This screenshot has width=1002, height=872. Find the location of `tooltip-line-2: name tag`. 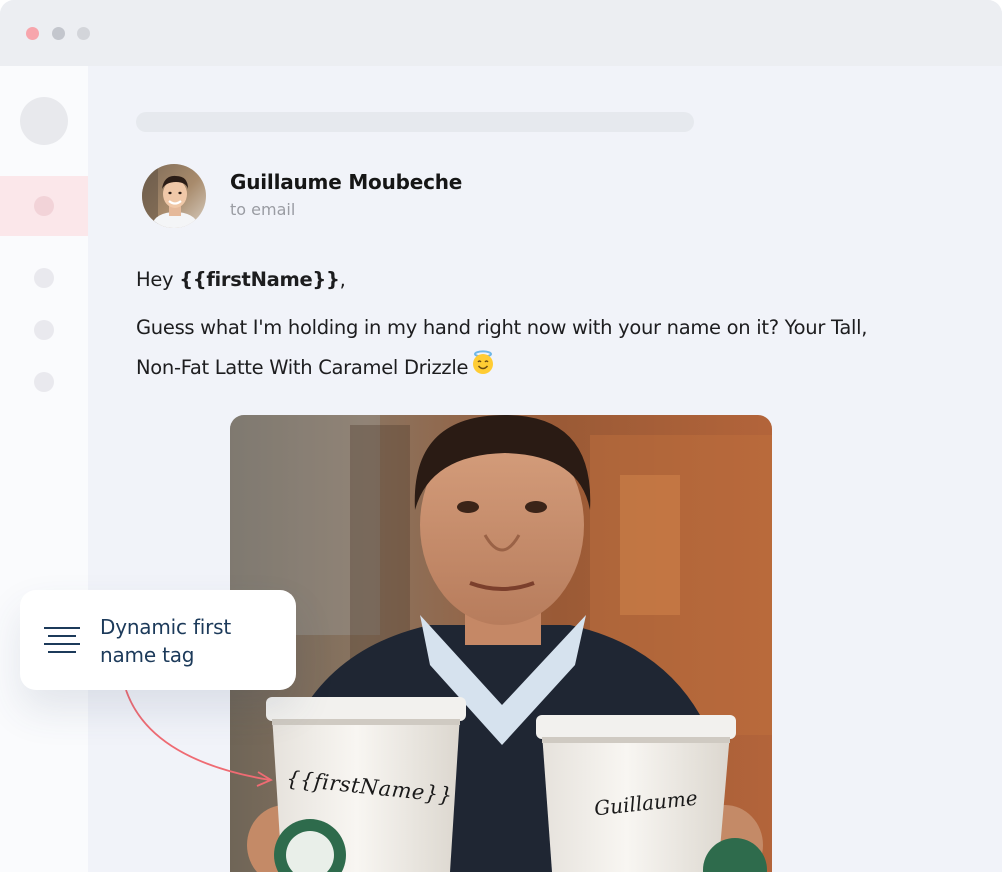

tooltip-line-2: name tag is located at coordinates (147, 655).